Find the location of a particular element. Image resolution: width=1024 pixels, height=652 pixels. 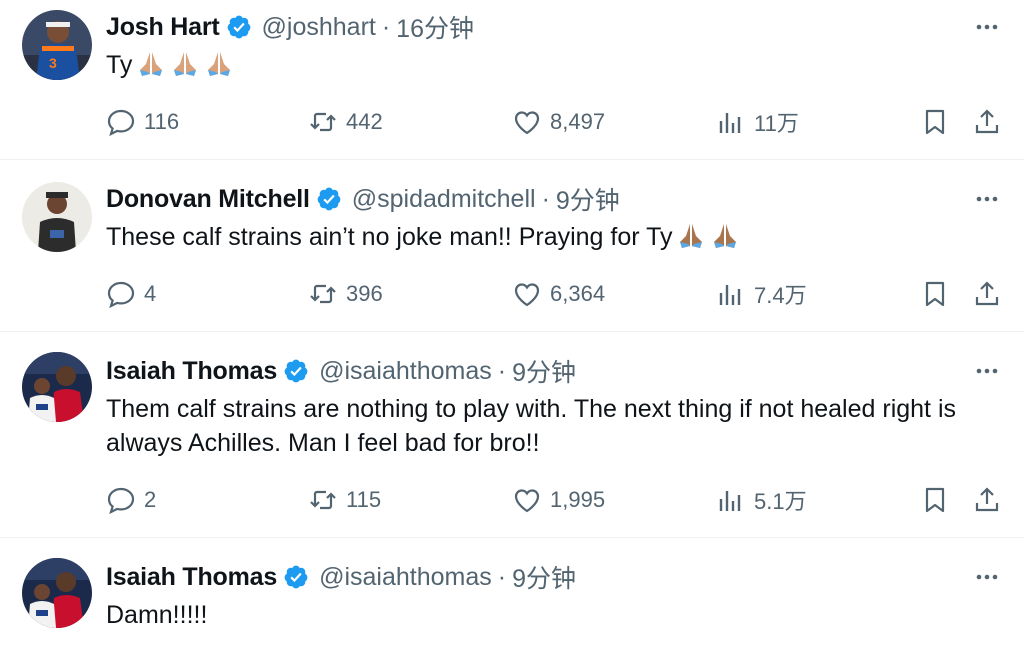

views-count: 11万 is located at coordinates (776, 123).